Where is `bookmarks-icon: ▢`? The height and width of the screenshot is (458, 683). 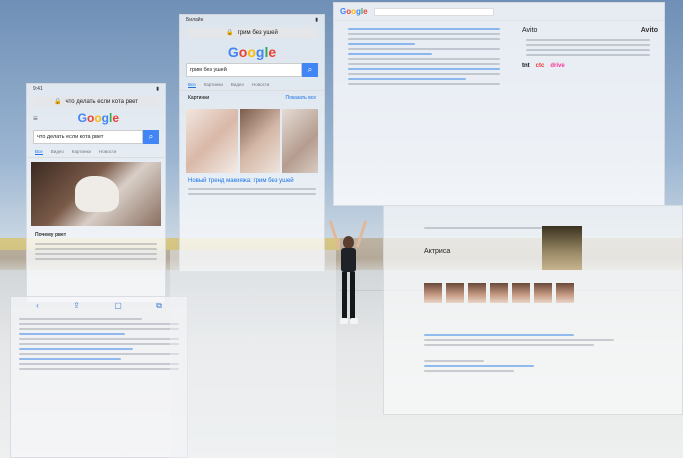 bookmarks-icon: ▢ is located at coordinates (118, 306).